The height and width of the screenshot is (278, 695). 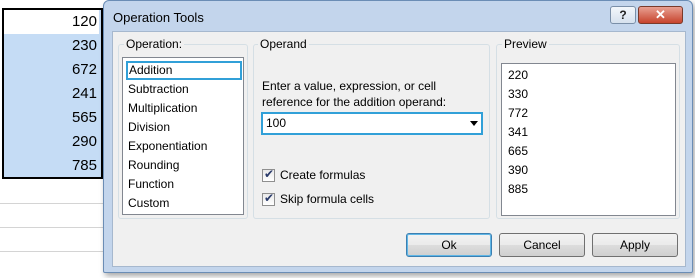 What do you see at coordinates (150, 184) in the screenshot?
I see `operation-item-function: Function` at bounding box center [150, 184].